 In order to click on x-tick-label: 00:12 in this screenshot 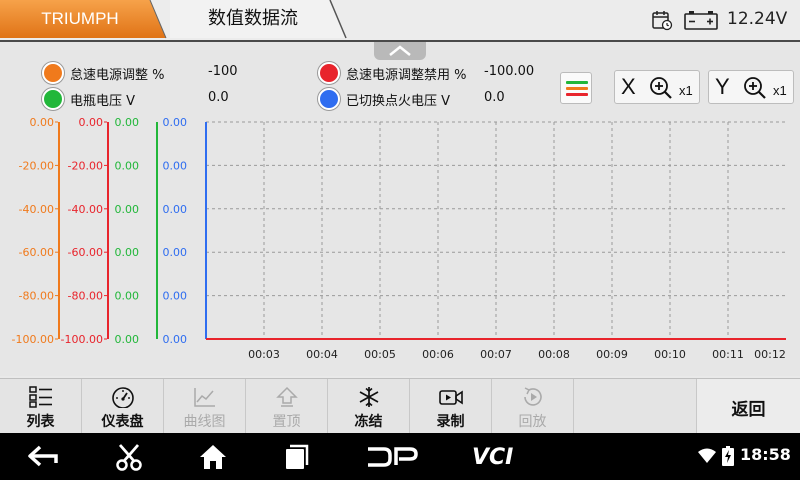, I will do `click(770, 354)`.